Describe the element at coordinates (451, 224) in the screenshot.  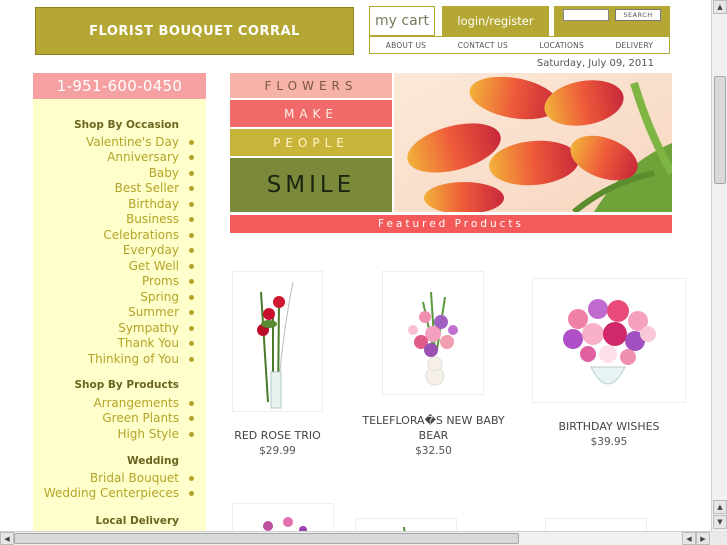
I see `featured-products-heading: Featured Products` at that location.